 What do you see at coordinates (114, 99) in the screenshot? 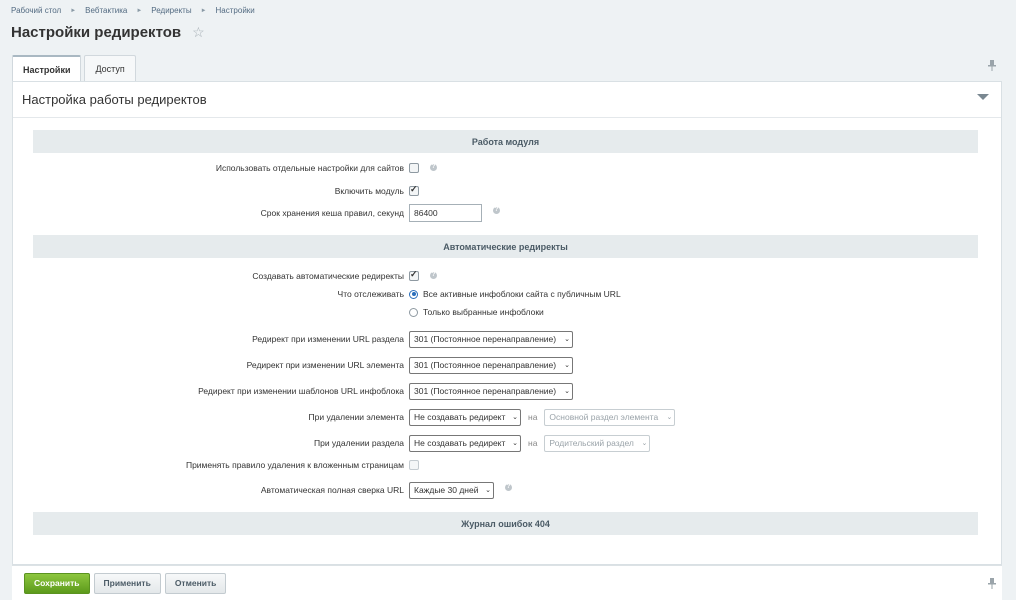
I see `panel-title: Настройка работы редиректов` at bounding box center [114, 99].